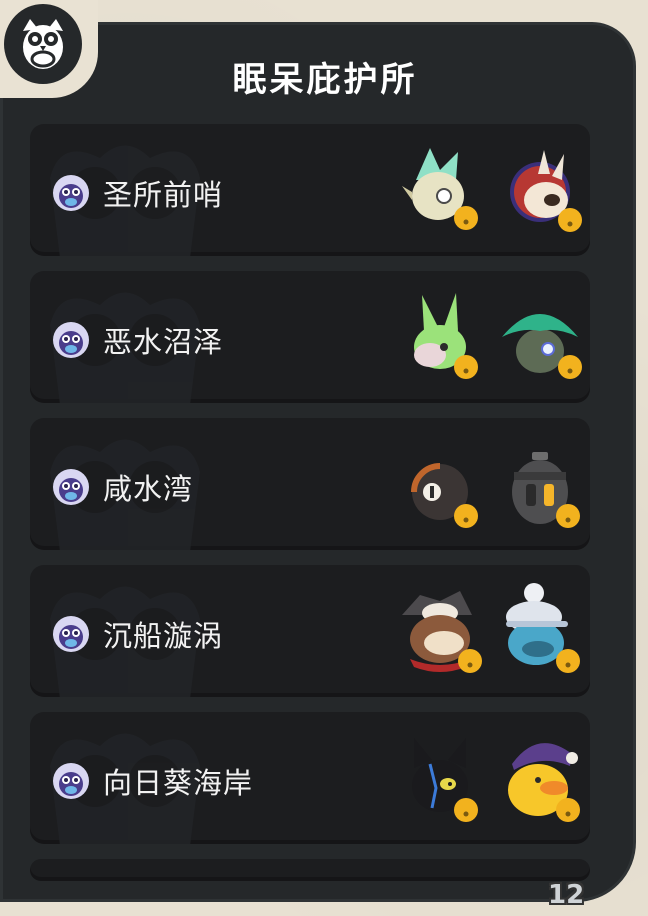 The image size is (648, 916). What do you see at coordinates (442, 188) in the screenshot?
I see `crested-bird-pet-icon` at bounding box center [442, 188].